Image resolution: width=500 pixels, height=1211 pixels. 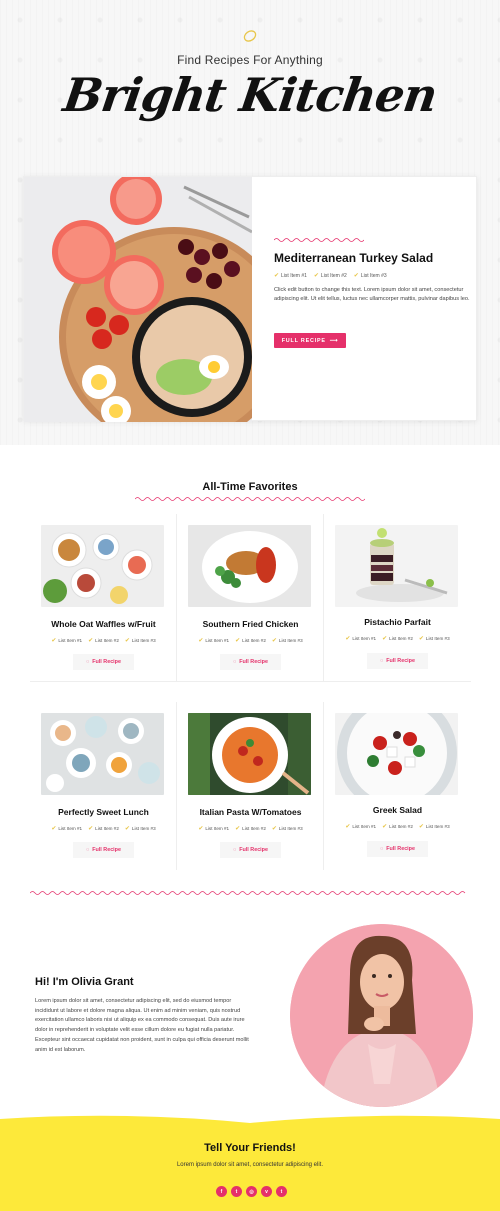 I want to click on about-heading: Hi! I'm Olivia Grant, so click(x=84, y=982).